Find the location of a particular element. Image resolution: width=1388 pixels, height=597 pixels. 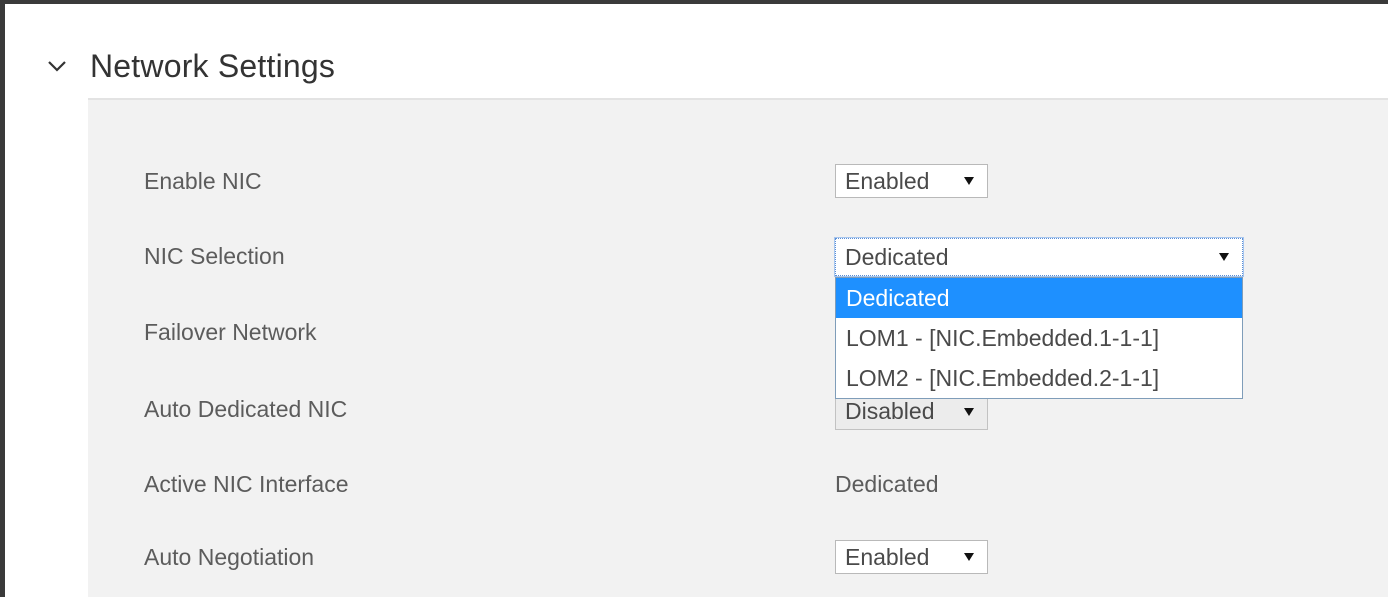

section-header: Network Settings is located at coordinates (190, 66).